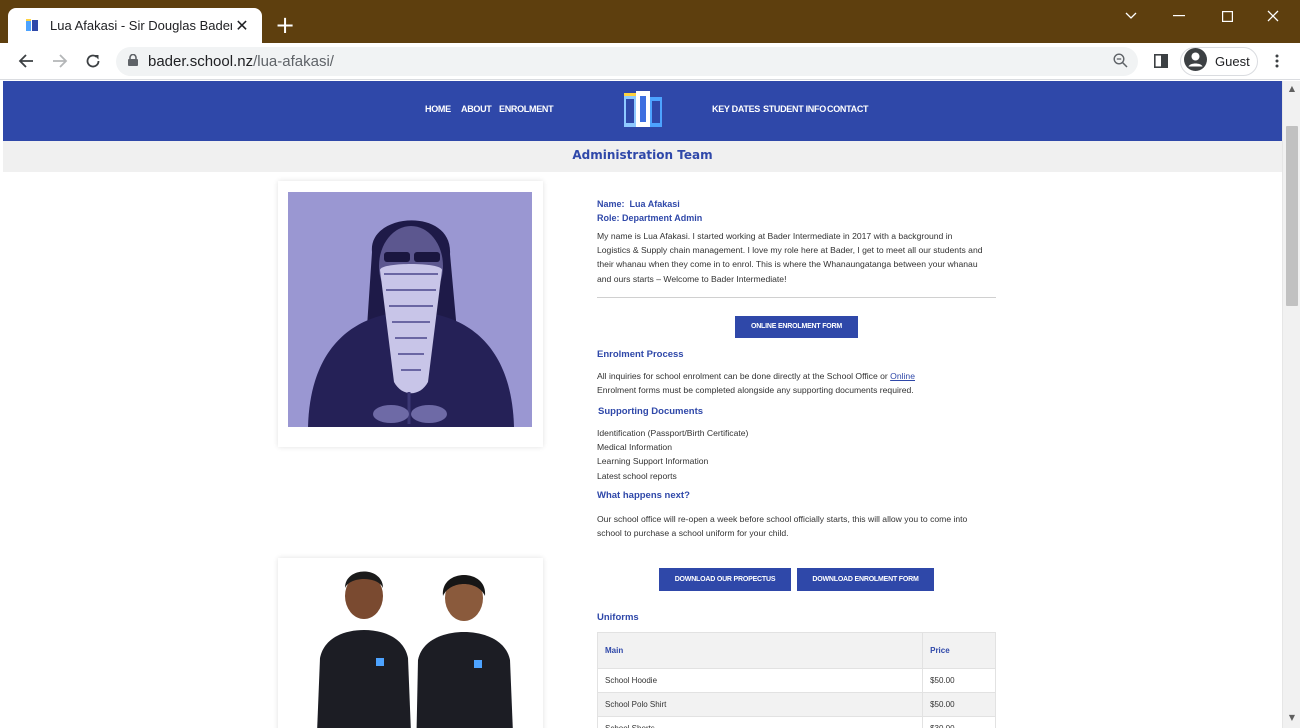 This screenshot has width=1300, height=728. What do you see at coordinates (865, 579) in the screenshot?
I see `download-enrolment-form-button: DOWNLOAD ENROLMENT FORM` at bounding box center [865, 579].